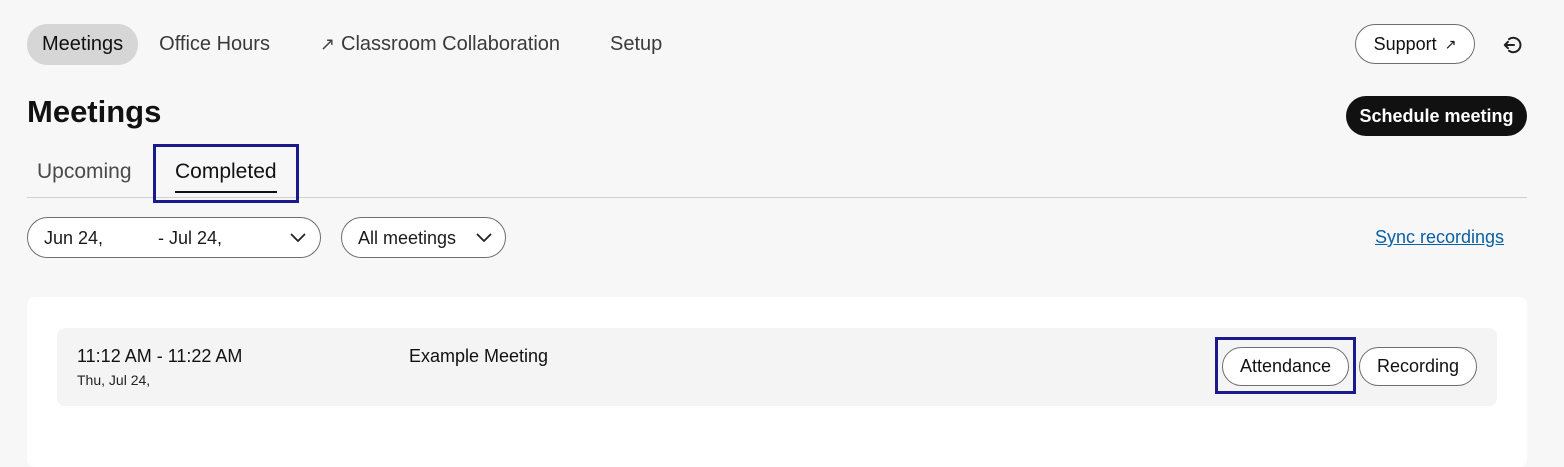 The width and height of the screenshot is (1564, 467). What do you see at coordinates (1436, 116) in the screenshot?
I see `schedule-meeting-button: Schedule meeting` at bounding box center [1436, 116].